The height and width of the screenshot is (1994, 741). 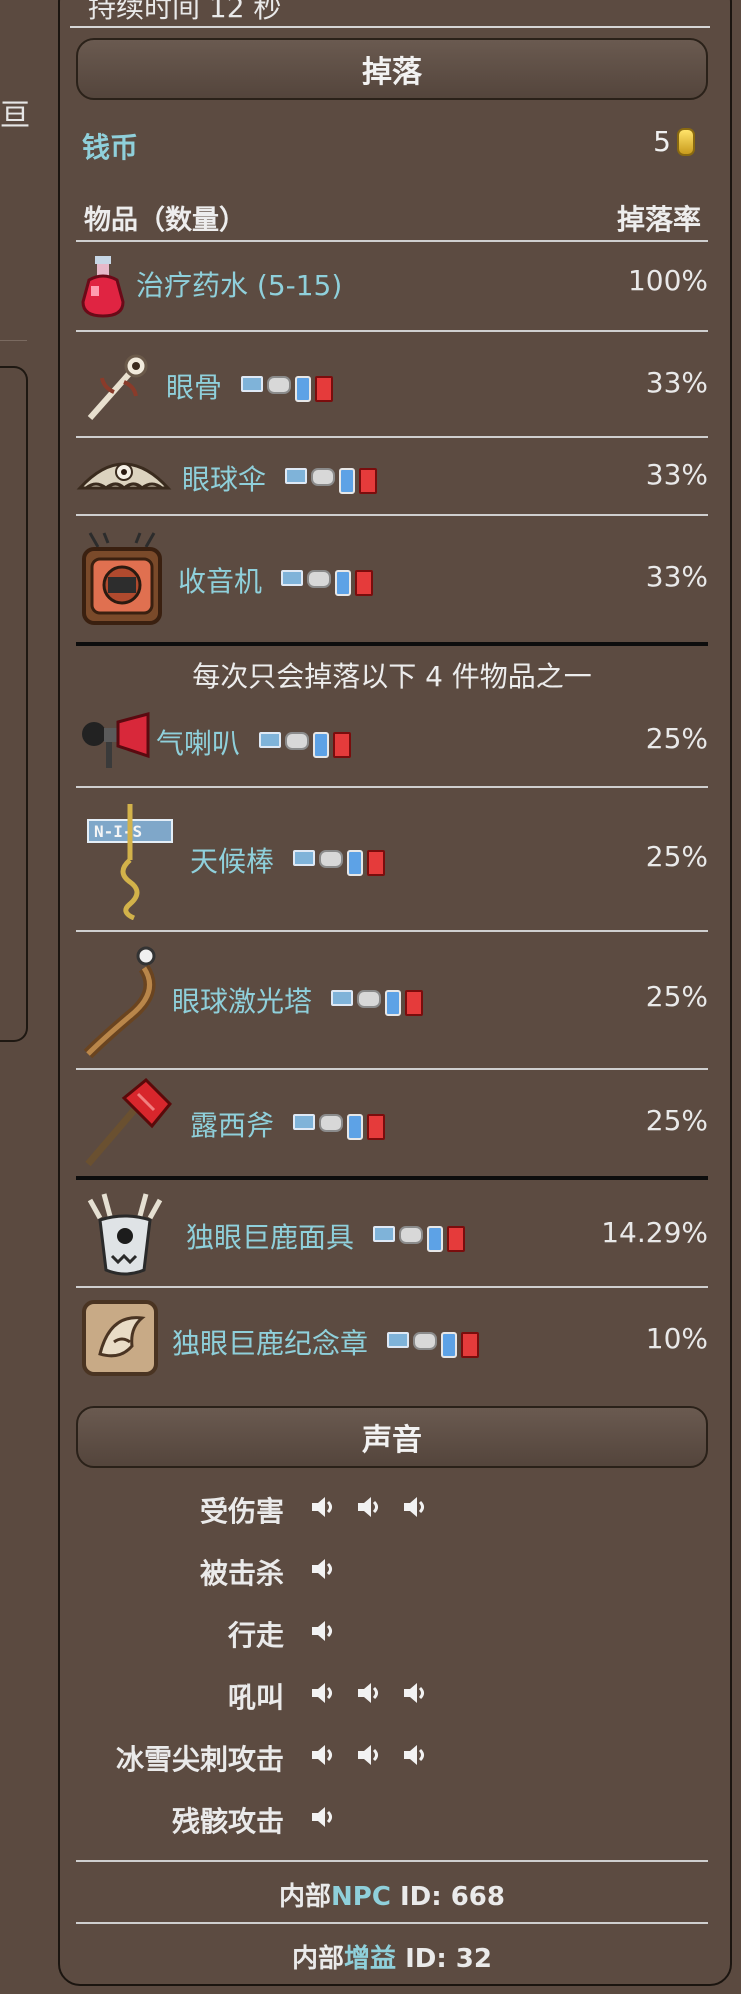 What do you see at coordinates (241, 1573) in the screenshot?
I see `sound-label: 被击杀` at bounding box center [241, 1573].